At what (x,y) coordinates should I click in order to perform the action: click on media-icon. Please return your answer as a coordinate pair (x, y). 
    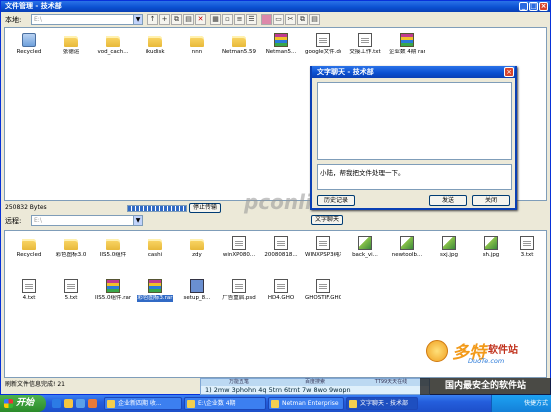
    Looking at the image, I should click on (92, 403).